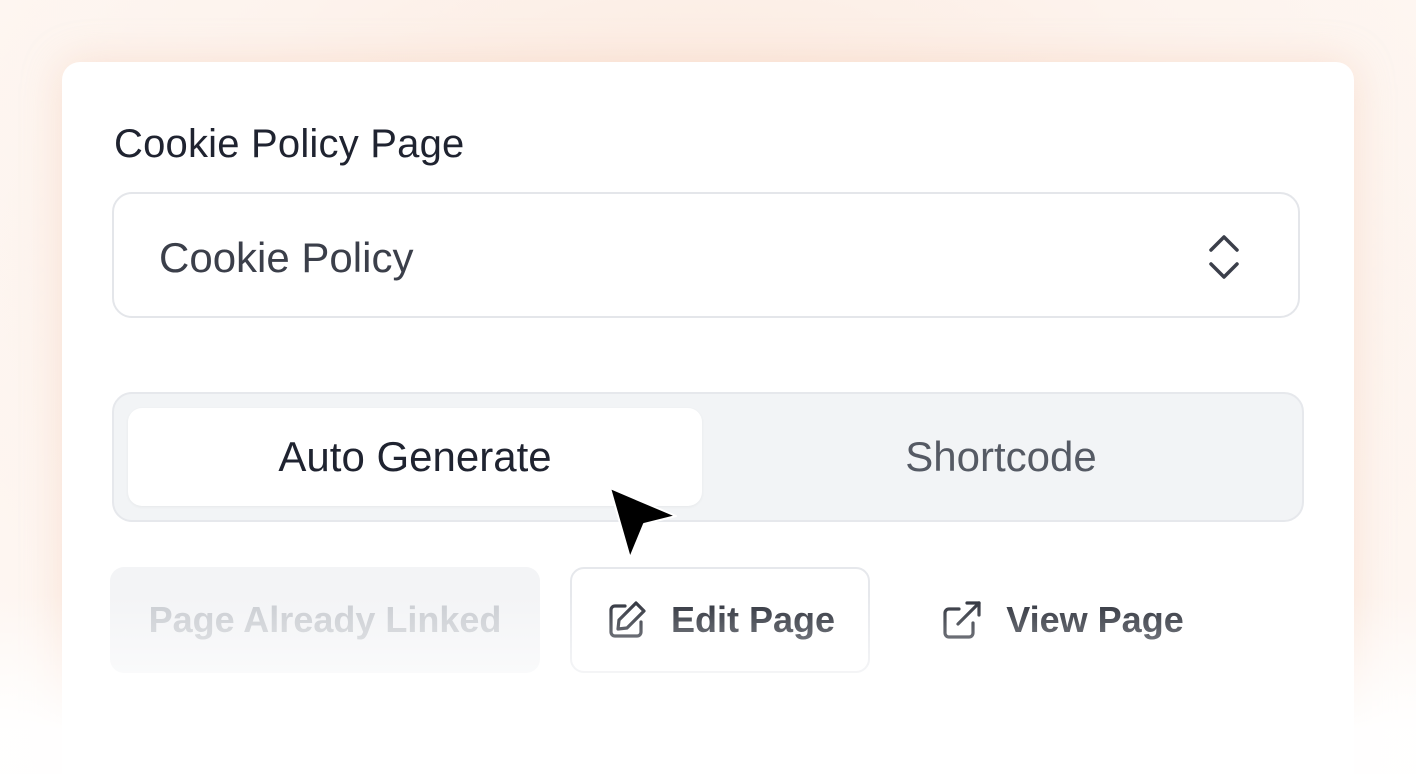  Describe the element at coordinates (286, 257) in the screenshot. I see `select-value: Cookie Policy` at that location.